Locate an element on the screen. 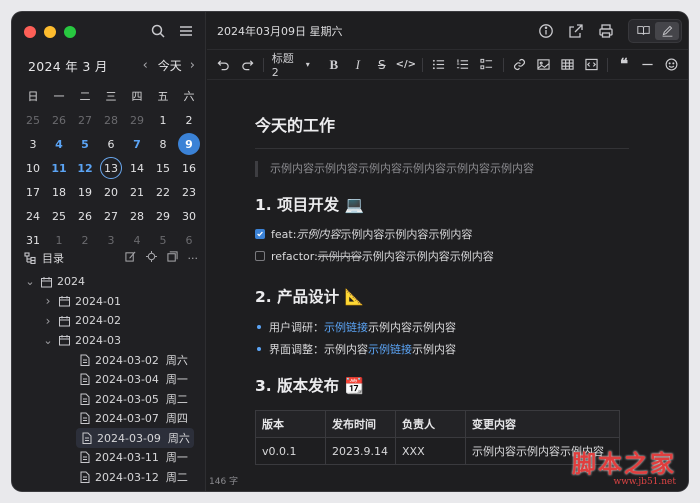 This screenshot has height=503, width=700. link-icon is located at coordinates (519, 65).